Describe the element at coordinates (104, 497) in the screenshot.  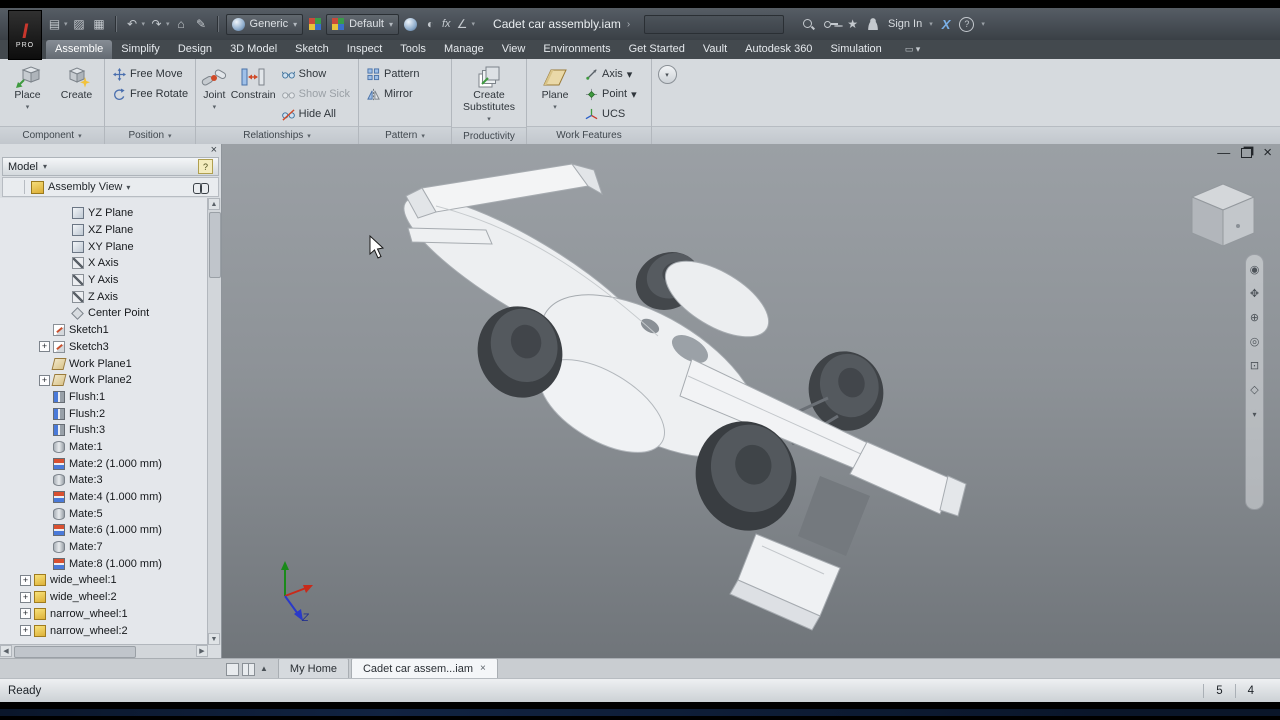
I see `tree-item: Mate:4 (1.000 mm)` at that location.